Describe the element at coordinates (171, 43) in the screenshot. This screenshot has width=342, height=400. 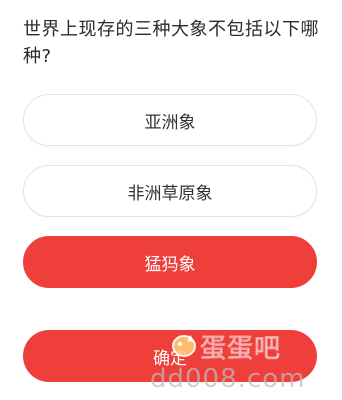
I see `question-text: 世界上现存的三种大象不包括以下哪种?` at that location.